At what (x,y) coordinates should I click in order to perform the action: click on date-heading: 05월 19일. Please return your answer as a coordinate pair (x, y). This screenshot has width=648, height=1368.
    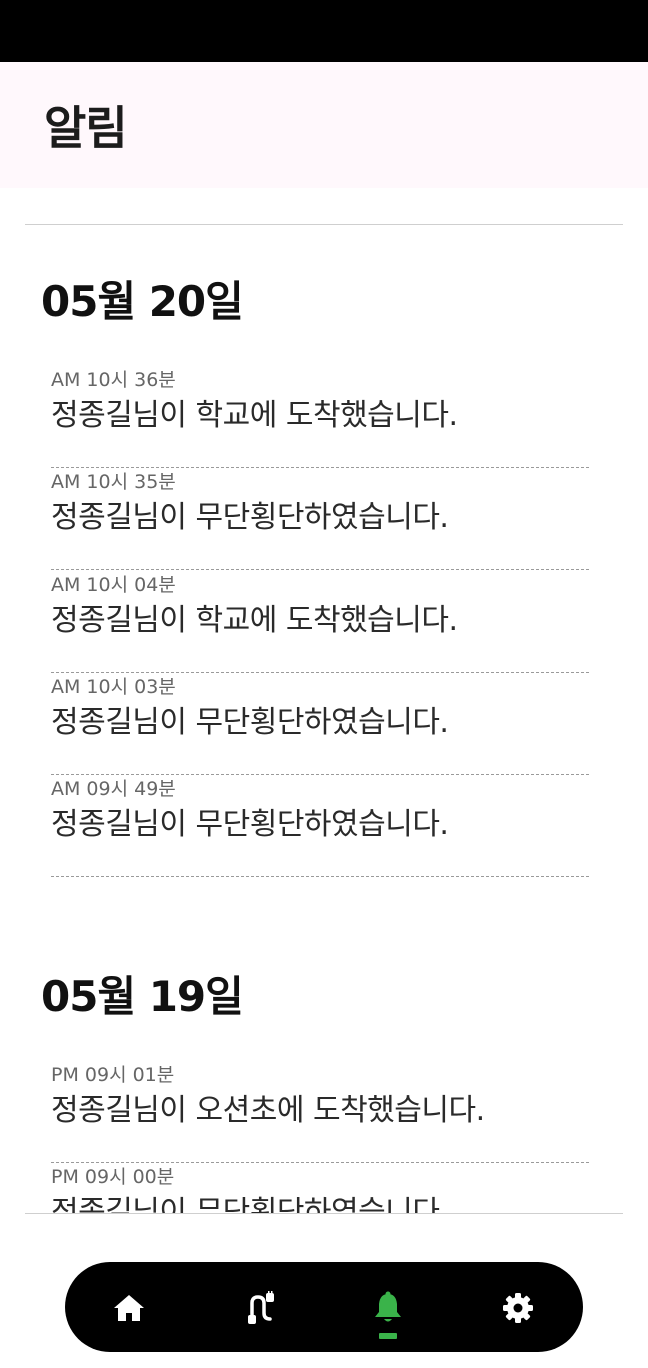
    Looking at the image, I should click on (142, 996).